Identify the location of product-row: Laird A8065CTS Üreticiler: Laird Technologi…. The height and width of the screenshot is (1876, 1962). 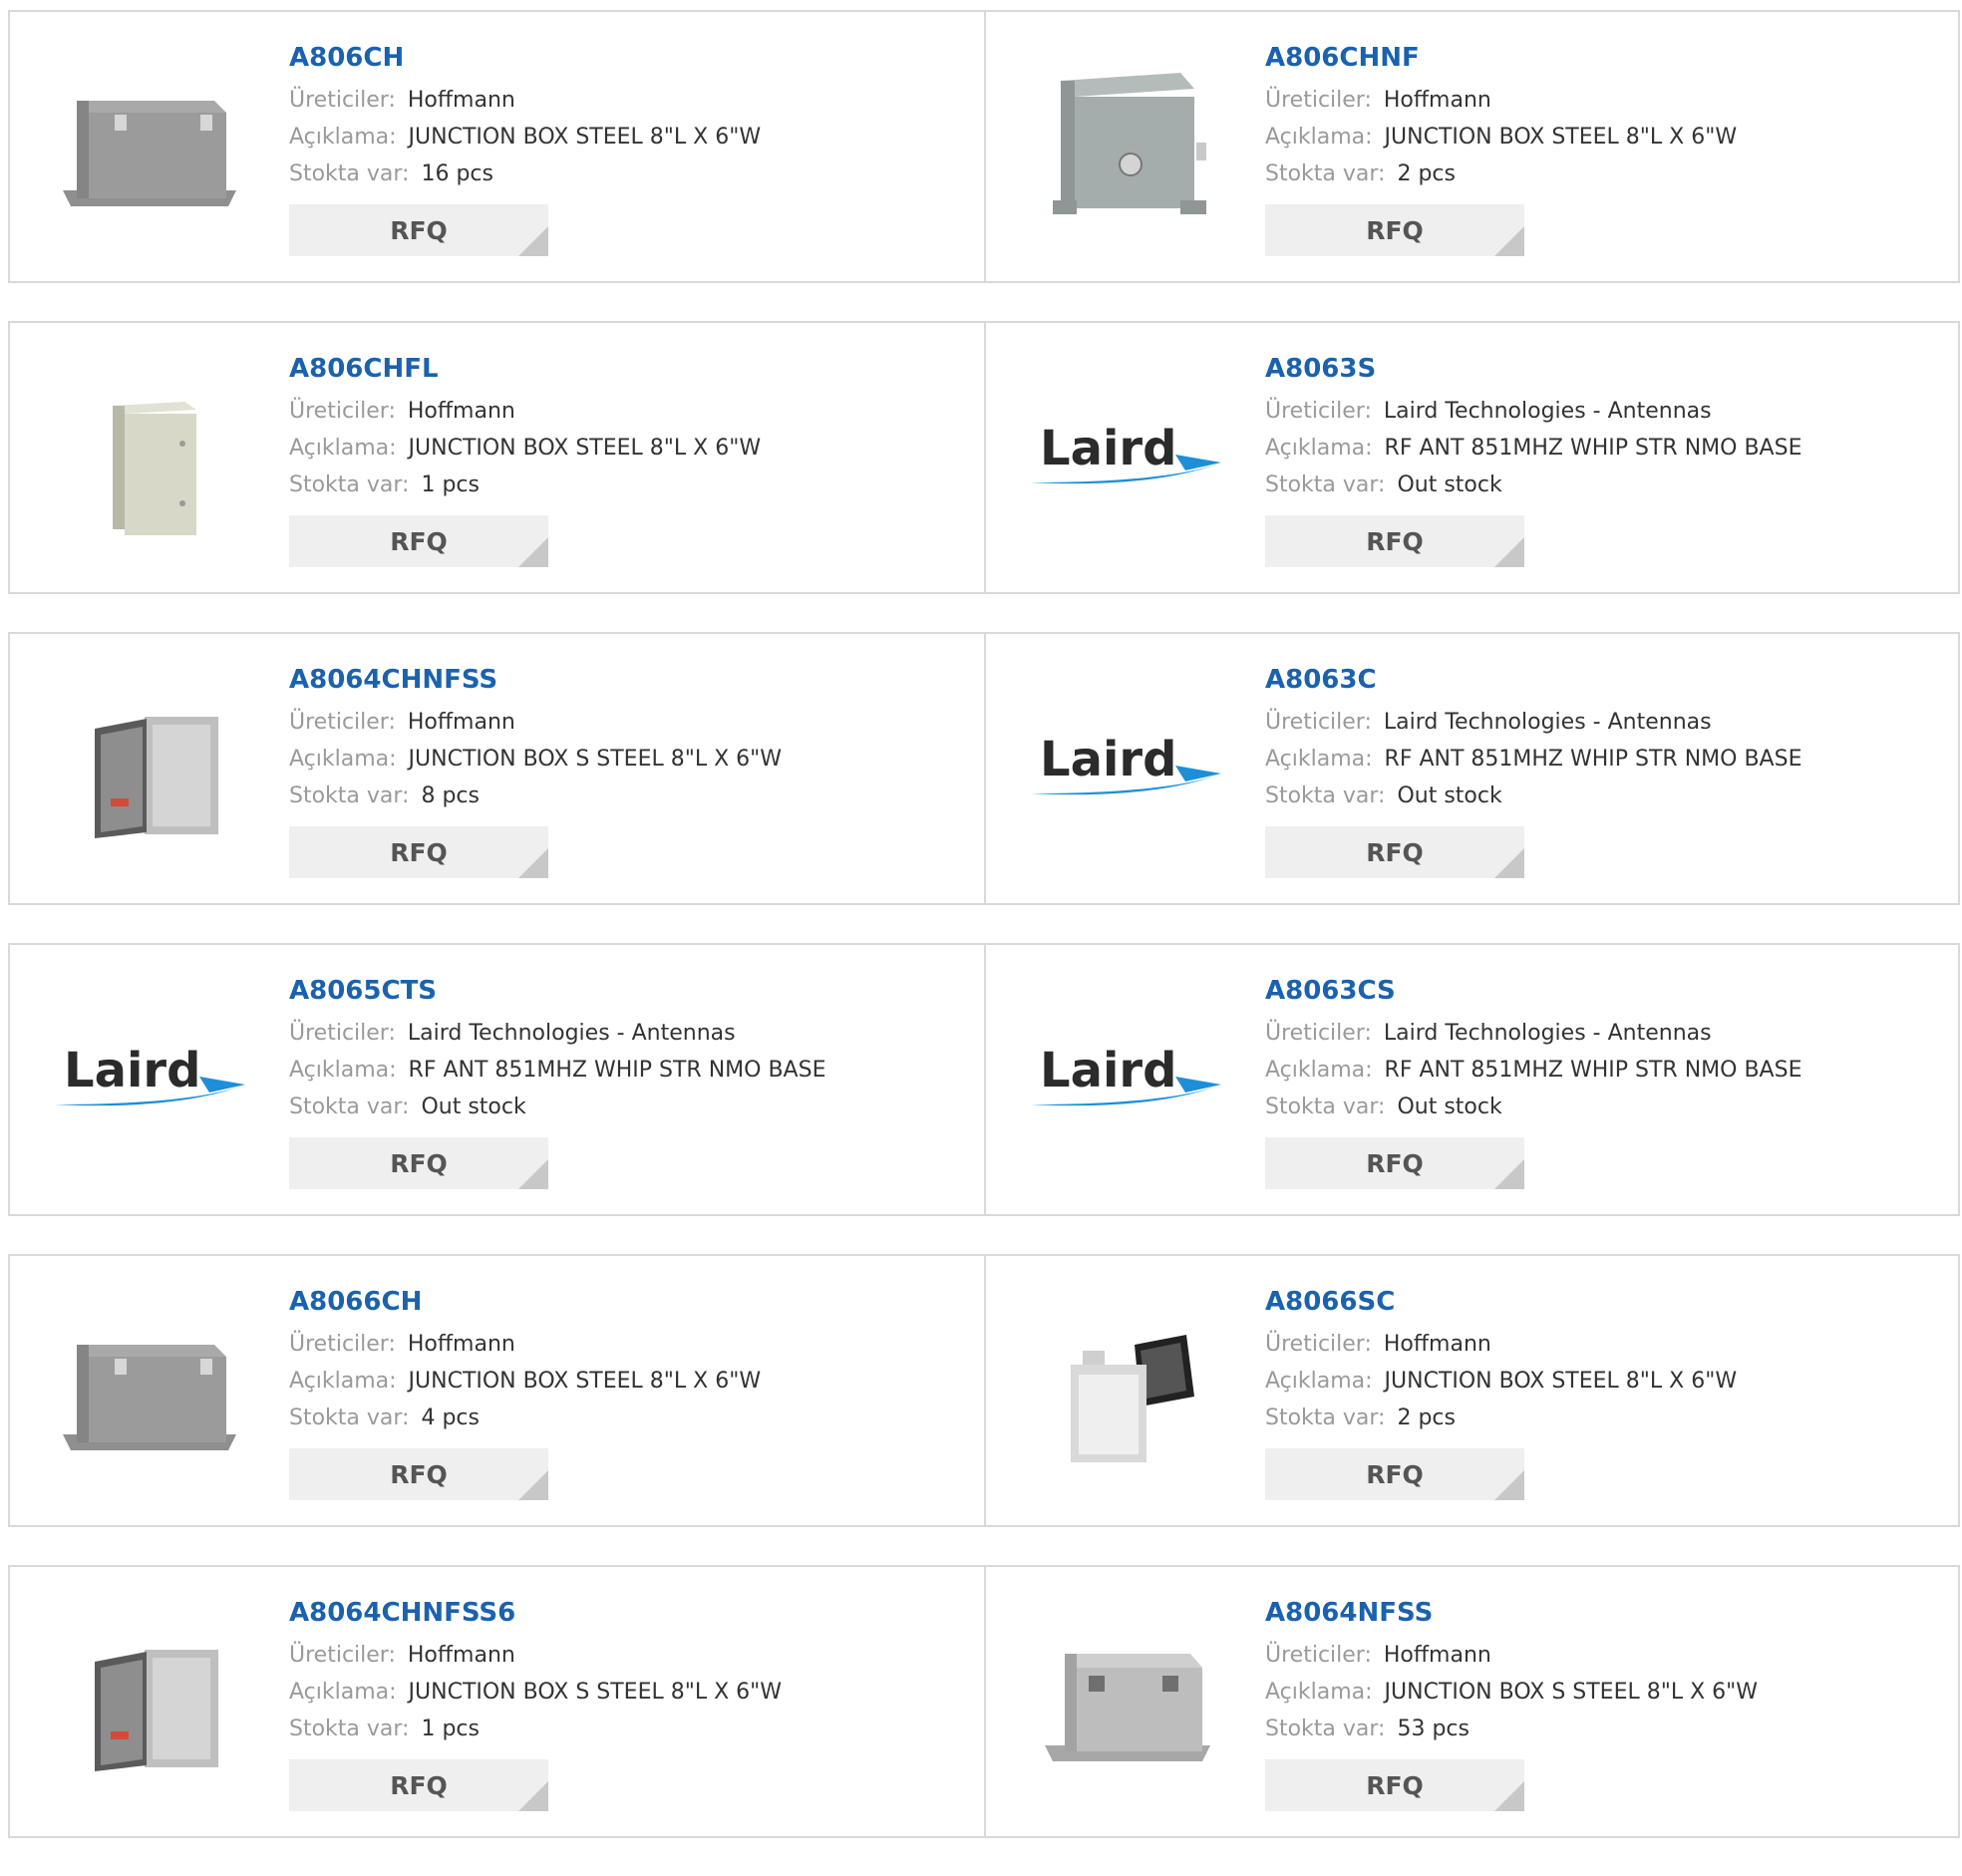
(984, 1080).